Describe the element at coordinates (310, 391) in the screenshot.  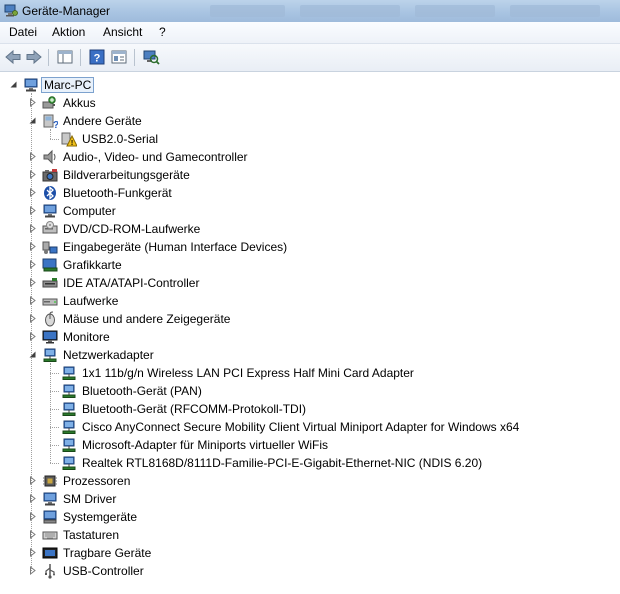
I see `device-item: Bluetooth-Gerät (PAN)` at that location.